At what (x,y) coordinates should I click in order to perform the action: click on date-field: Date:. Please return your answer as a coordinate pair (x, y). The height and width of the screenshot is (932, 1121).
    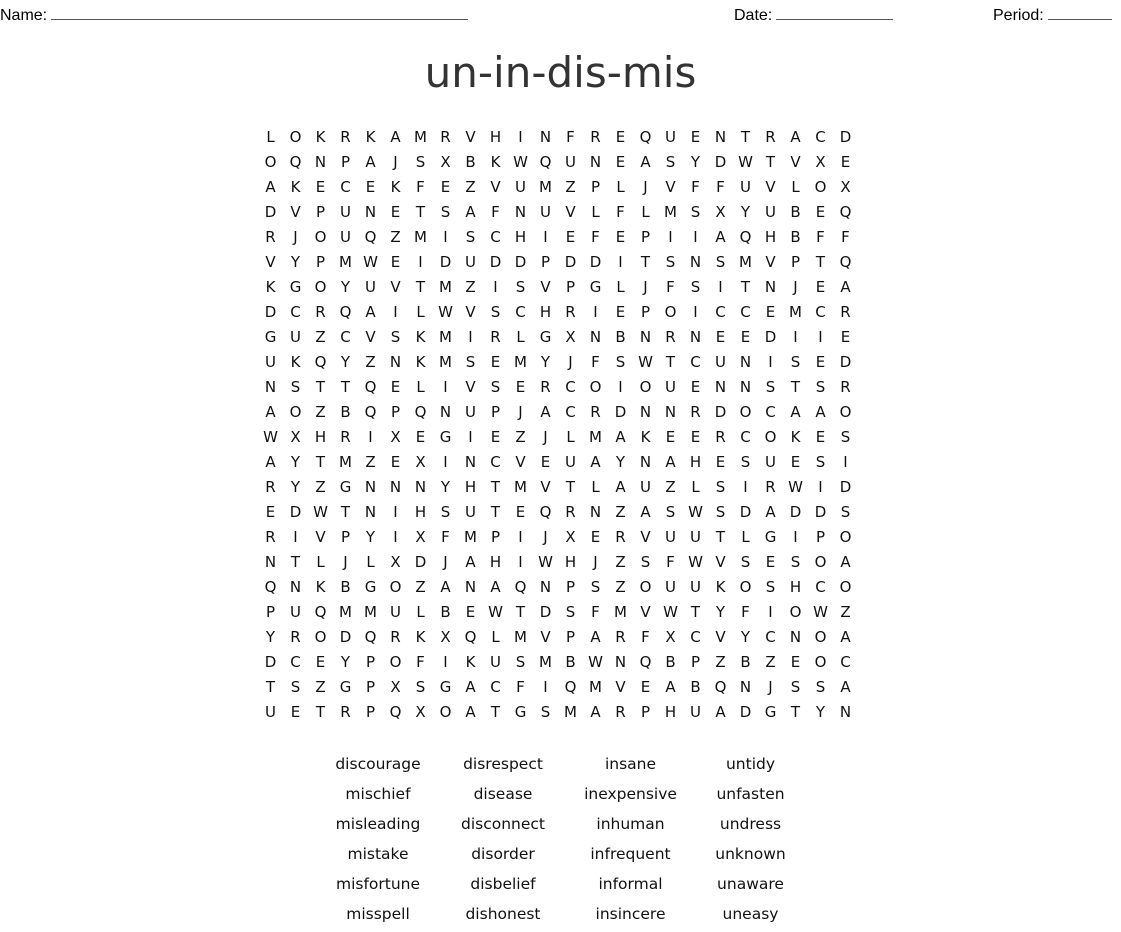
    Looking at the image, I should click on (814, 14).